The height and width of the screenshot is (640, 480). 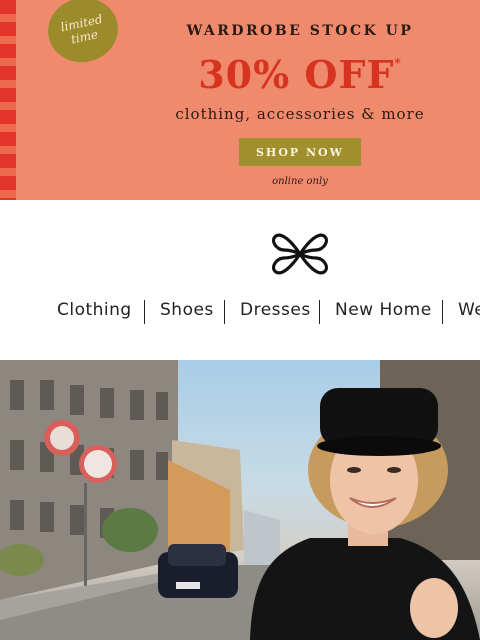 I want to click on banner-headline: WARDROBE STOCK UP, so click(x=300, y=31).